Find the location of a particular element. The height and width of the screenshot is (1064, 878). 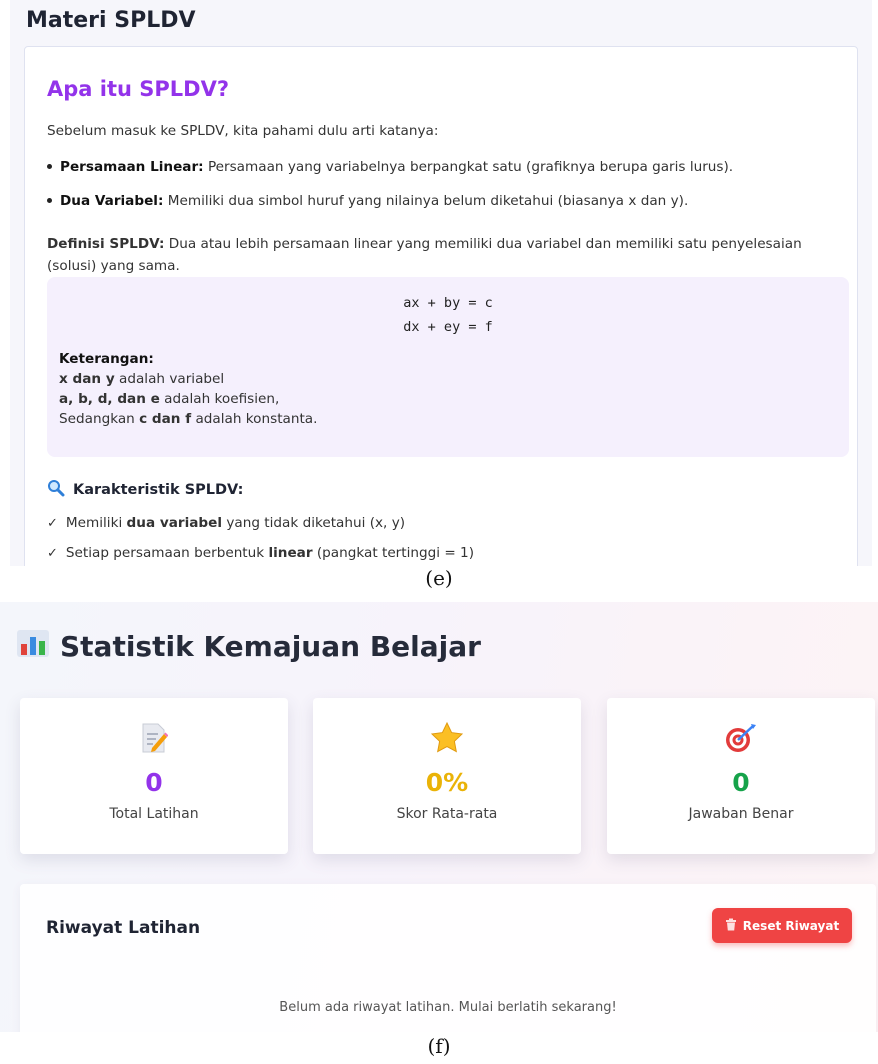

reset-history-button: Reset Riwayat is located at coordinates (782, 925).